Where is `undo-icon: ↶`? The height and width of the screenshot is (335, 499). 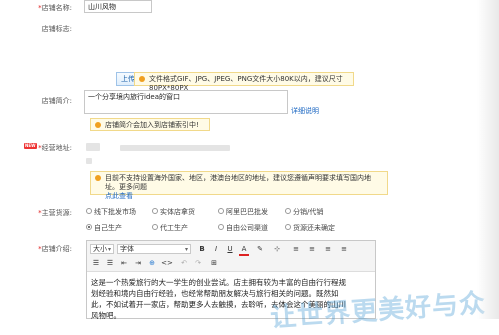 undo-icon: ↶ is located at coordinates (184, 263).